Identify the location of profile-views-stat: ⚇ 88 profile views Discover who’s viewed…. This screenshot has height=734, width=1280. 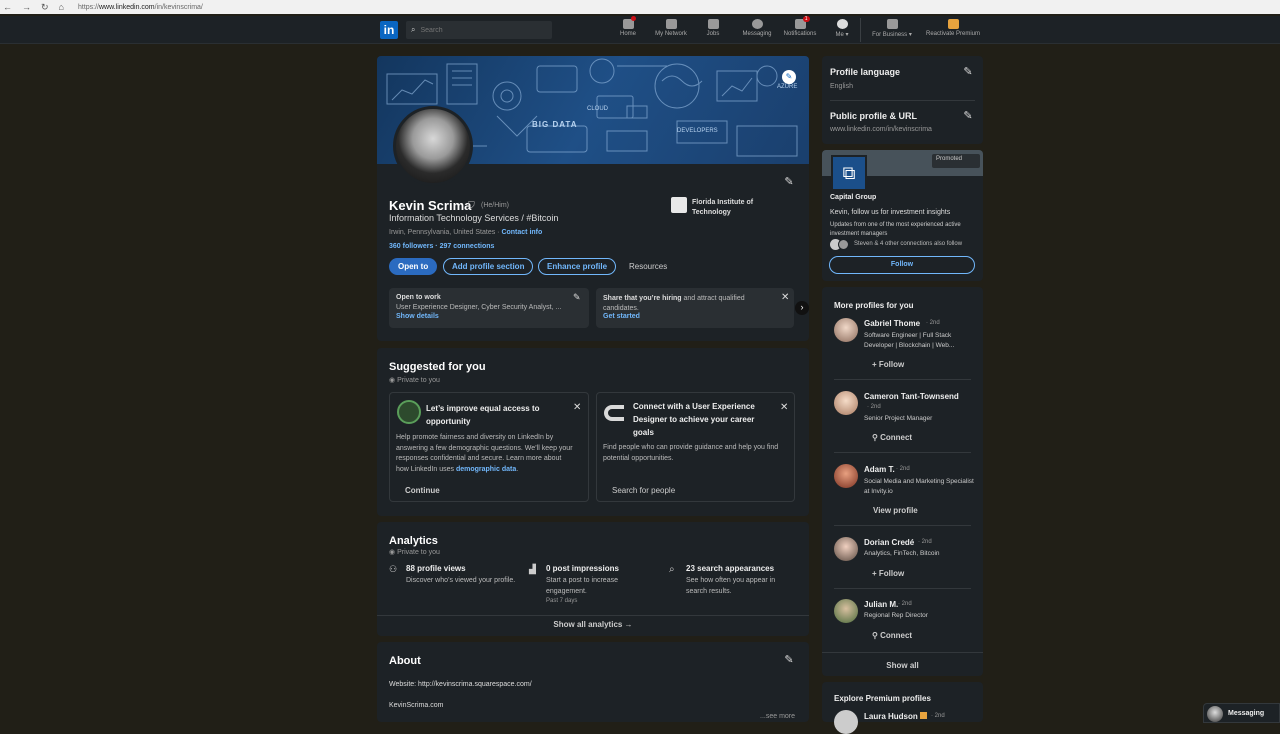
(456, 584).